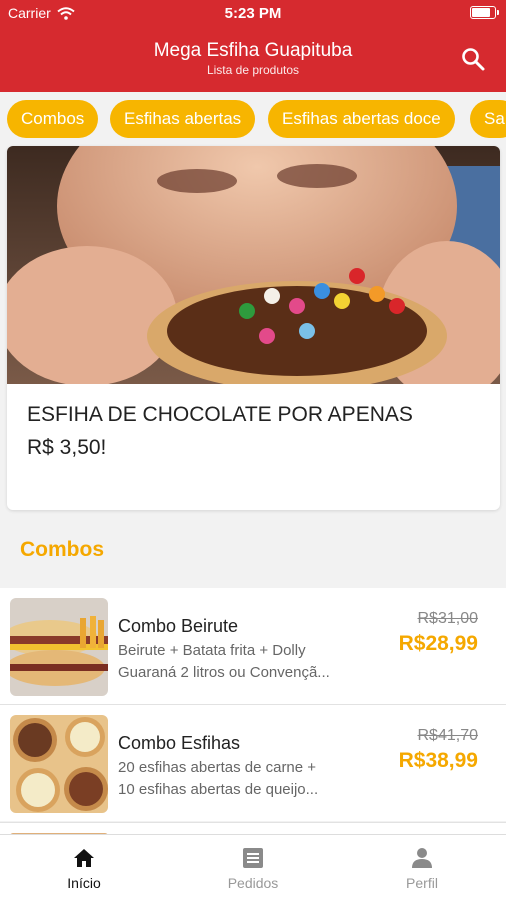  I want to click on tab-pedidos: Pedidos, so click(253, 868).